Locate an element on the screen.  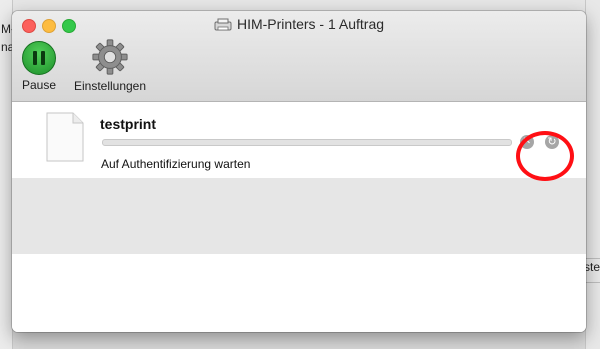
pause-icon is located at coordinates (39, 58).